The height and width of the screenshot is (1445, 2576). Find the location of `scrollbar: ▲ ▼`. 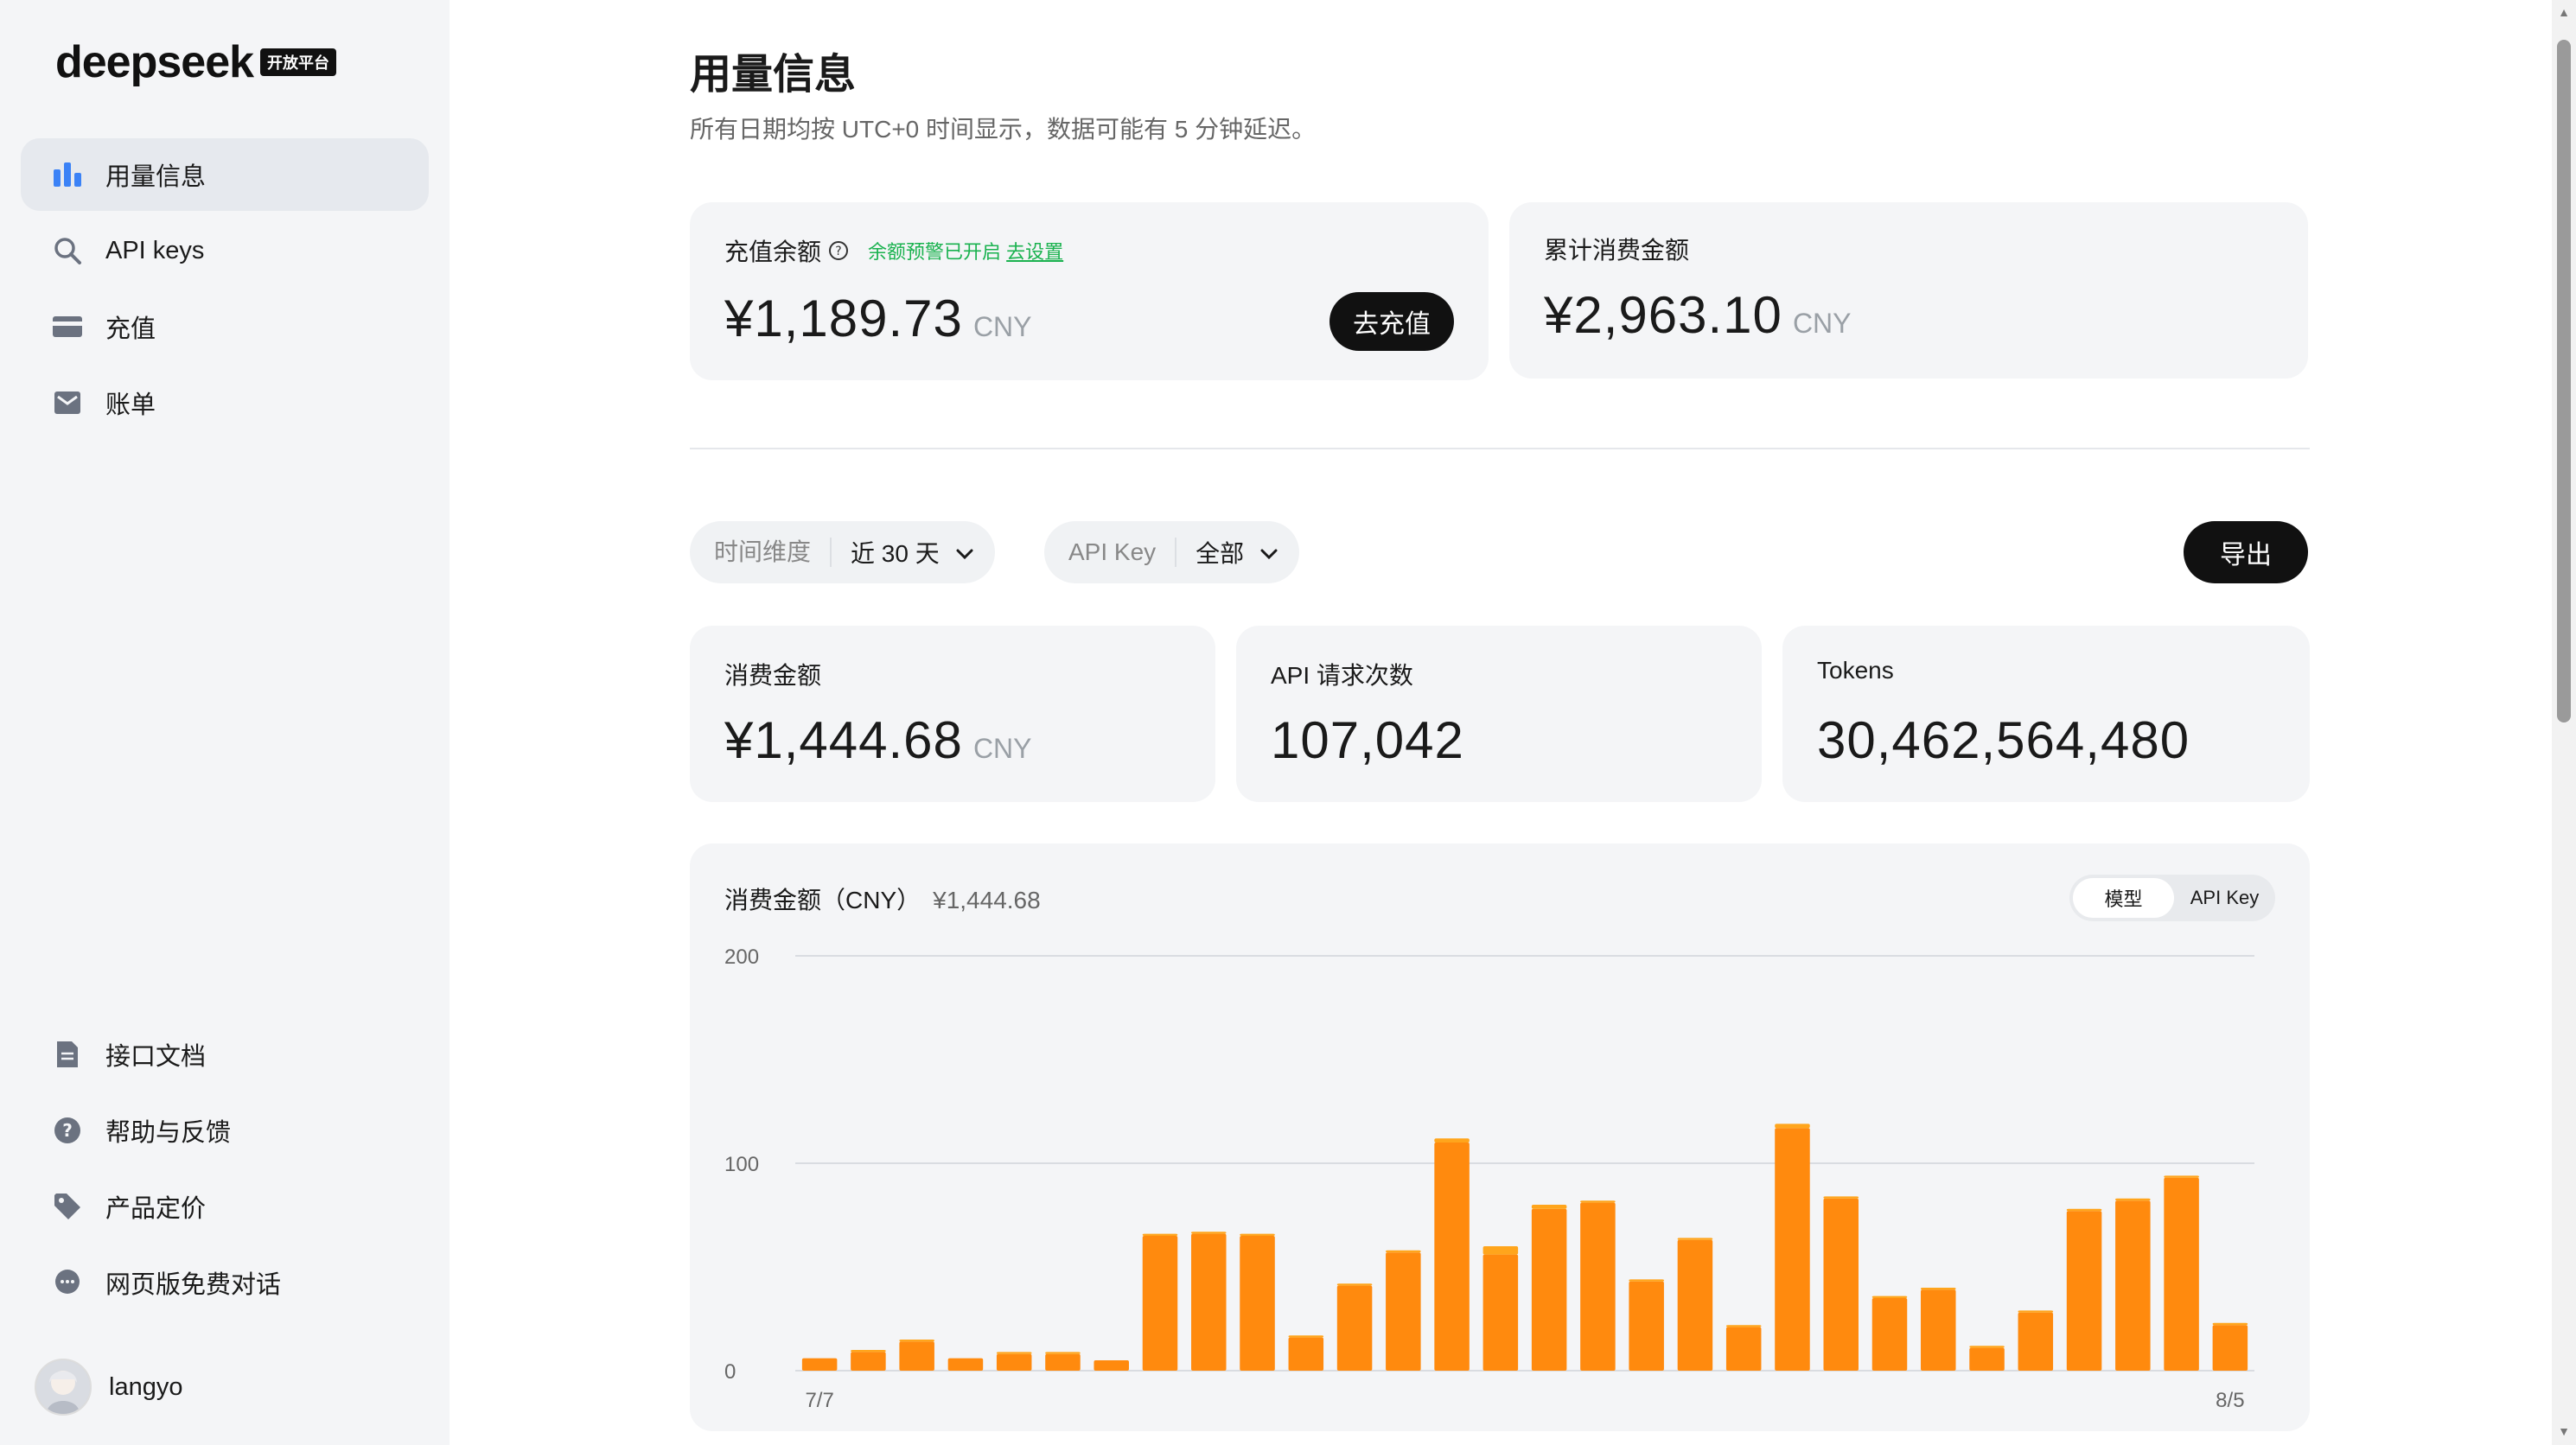

scrollbar: ▲ ▼ is located at coordinates (2564, 722).